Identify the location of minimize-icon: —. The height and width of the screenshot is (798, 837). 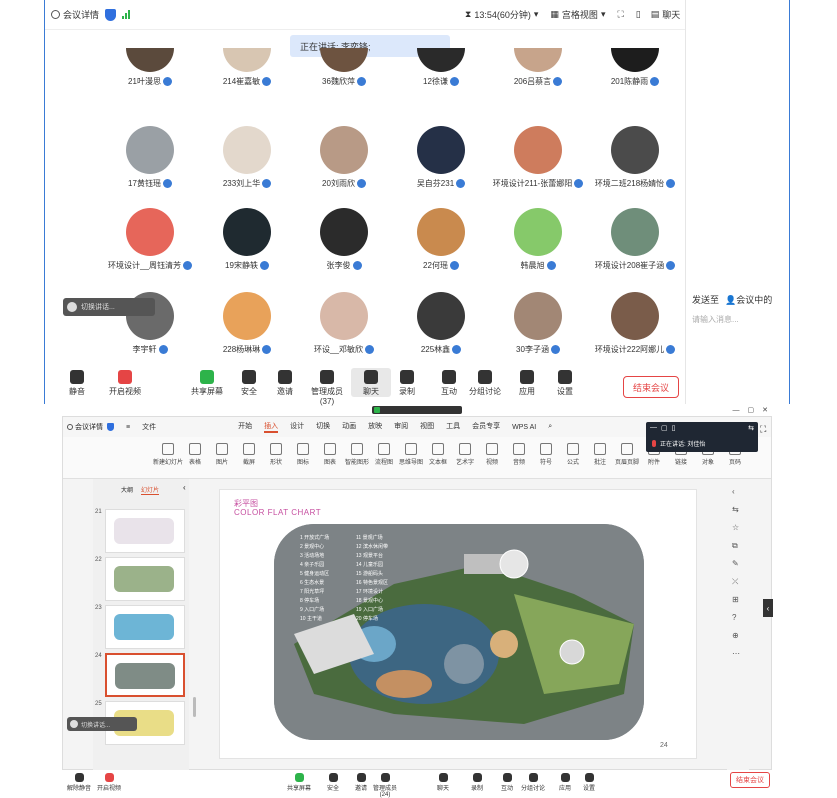
(736, 410).